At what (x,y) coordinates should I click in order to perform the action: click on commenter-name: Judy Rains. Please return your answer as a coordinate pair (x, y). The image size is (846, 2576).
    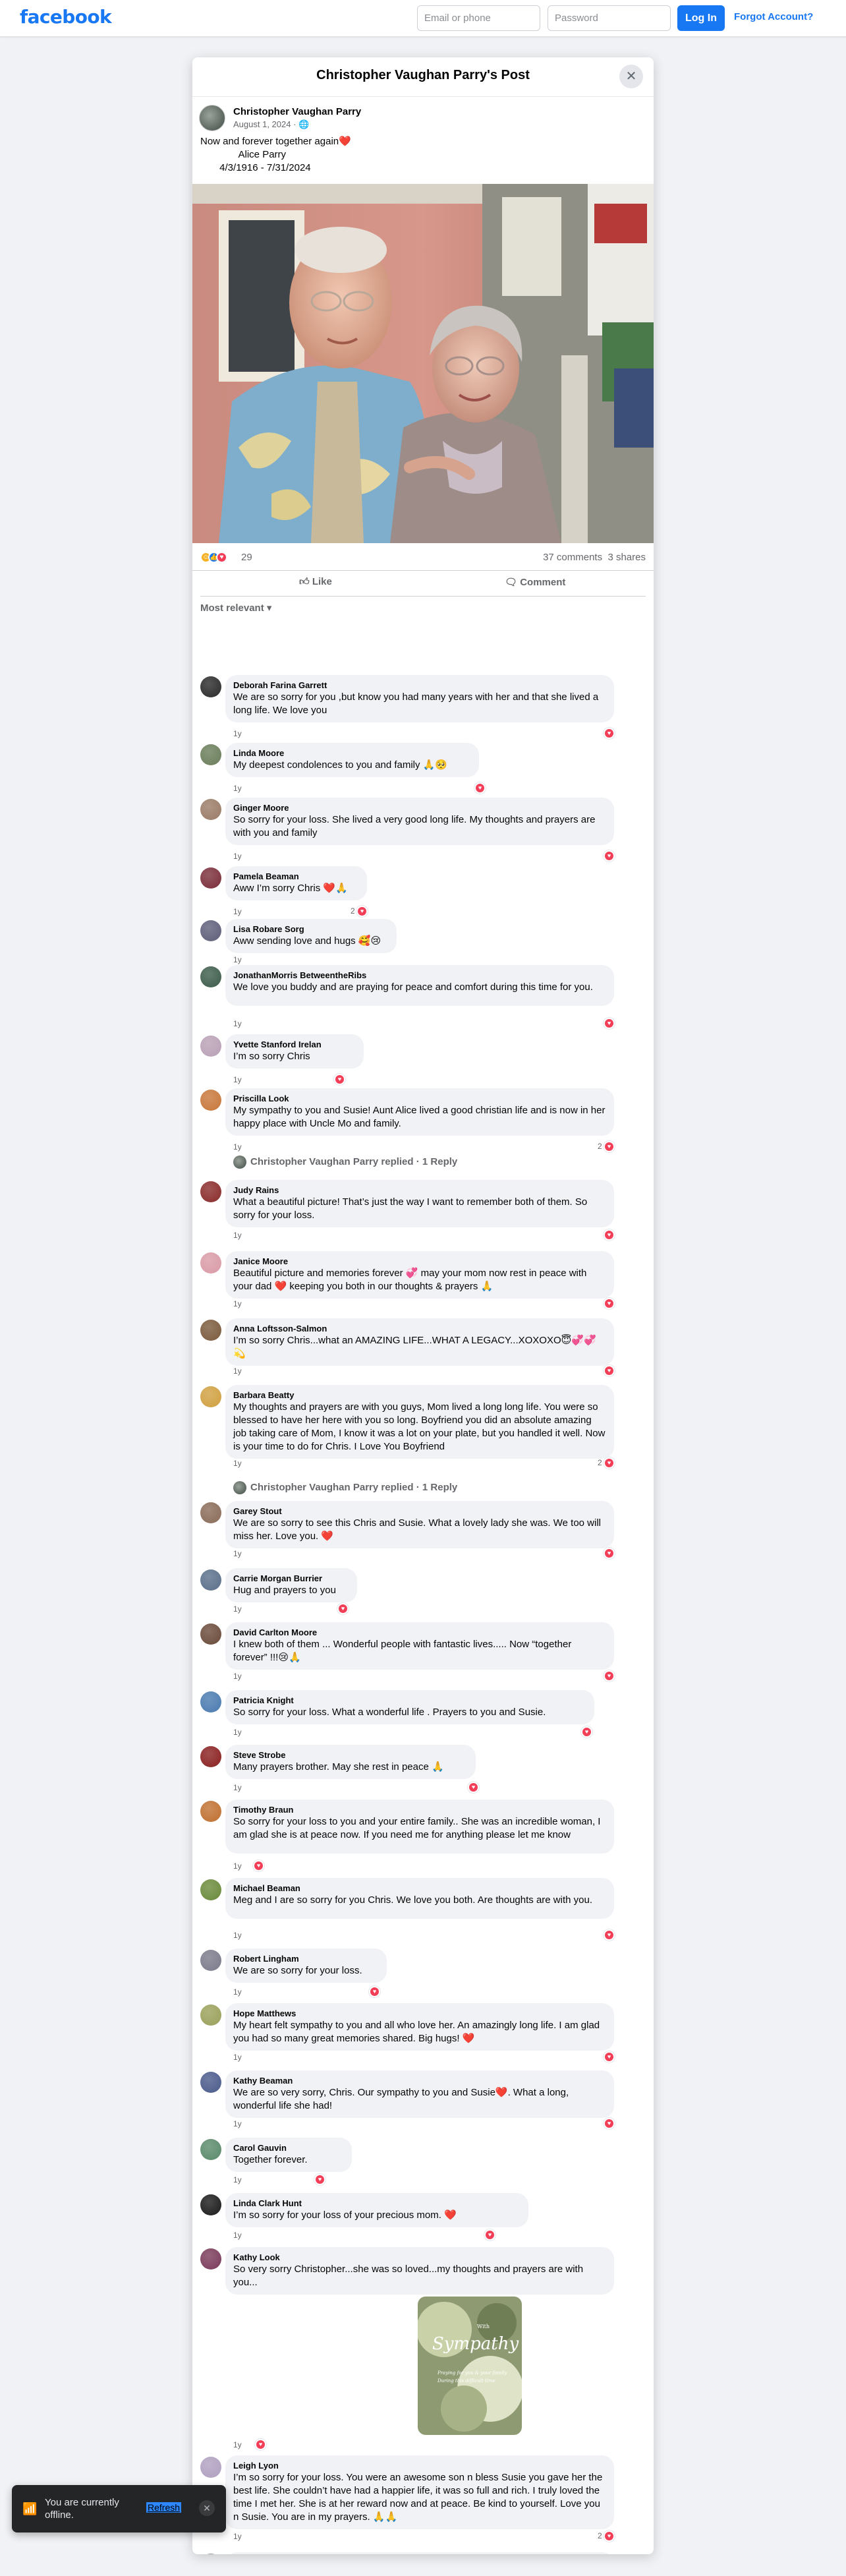
    Looking at the image, I should click on (419, 1190).